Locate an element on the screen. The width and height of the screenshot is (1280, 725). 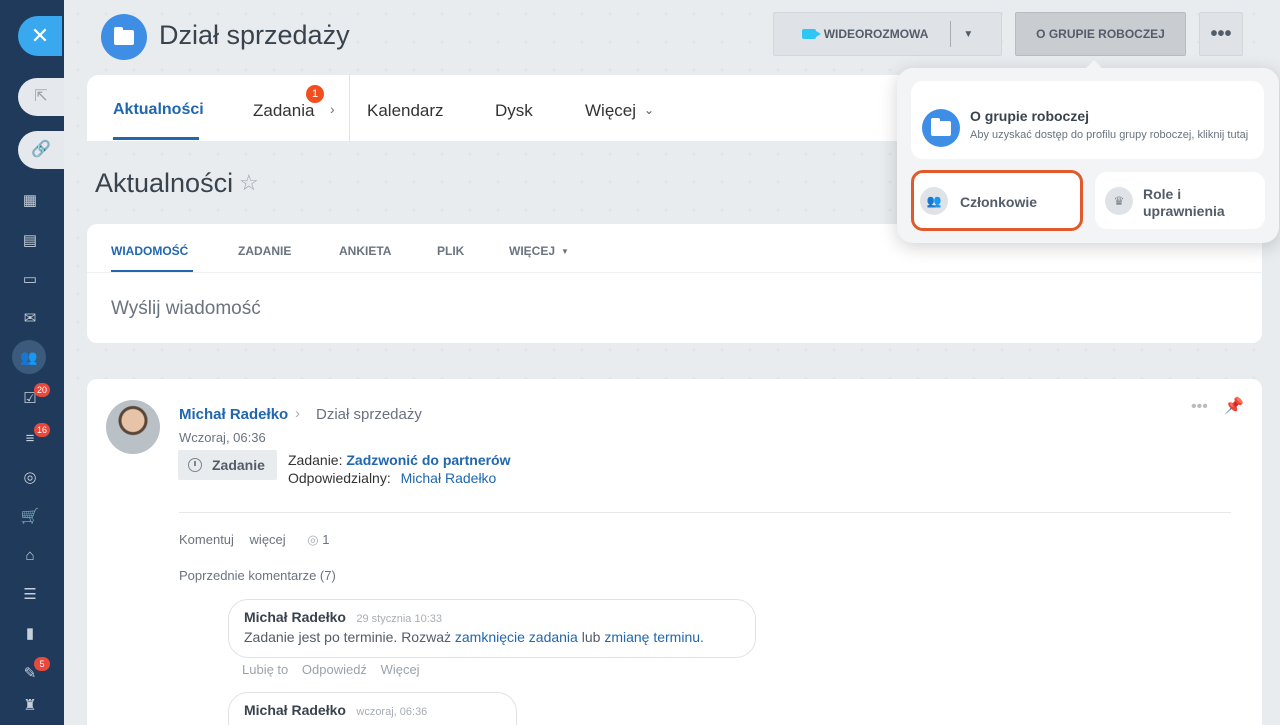
members-label: Członkowie is located at coordinates (999, 202).